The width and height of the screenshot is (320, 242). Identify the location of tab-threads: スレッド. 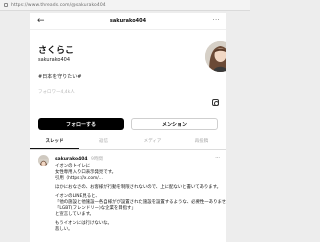
(54, 142).